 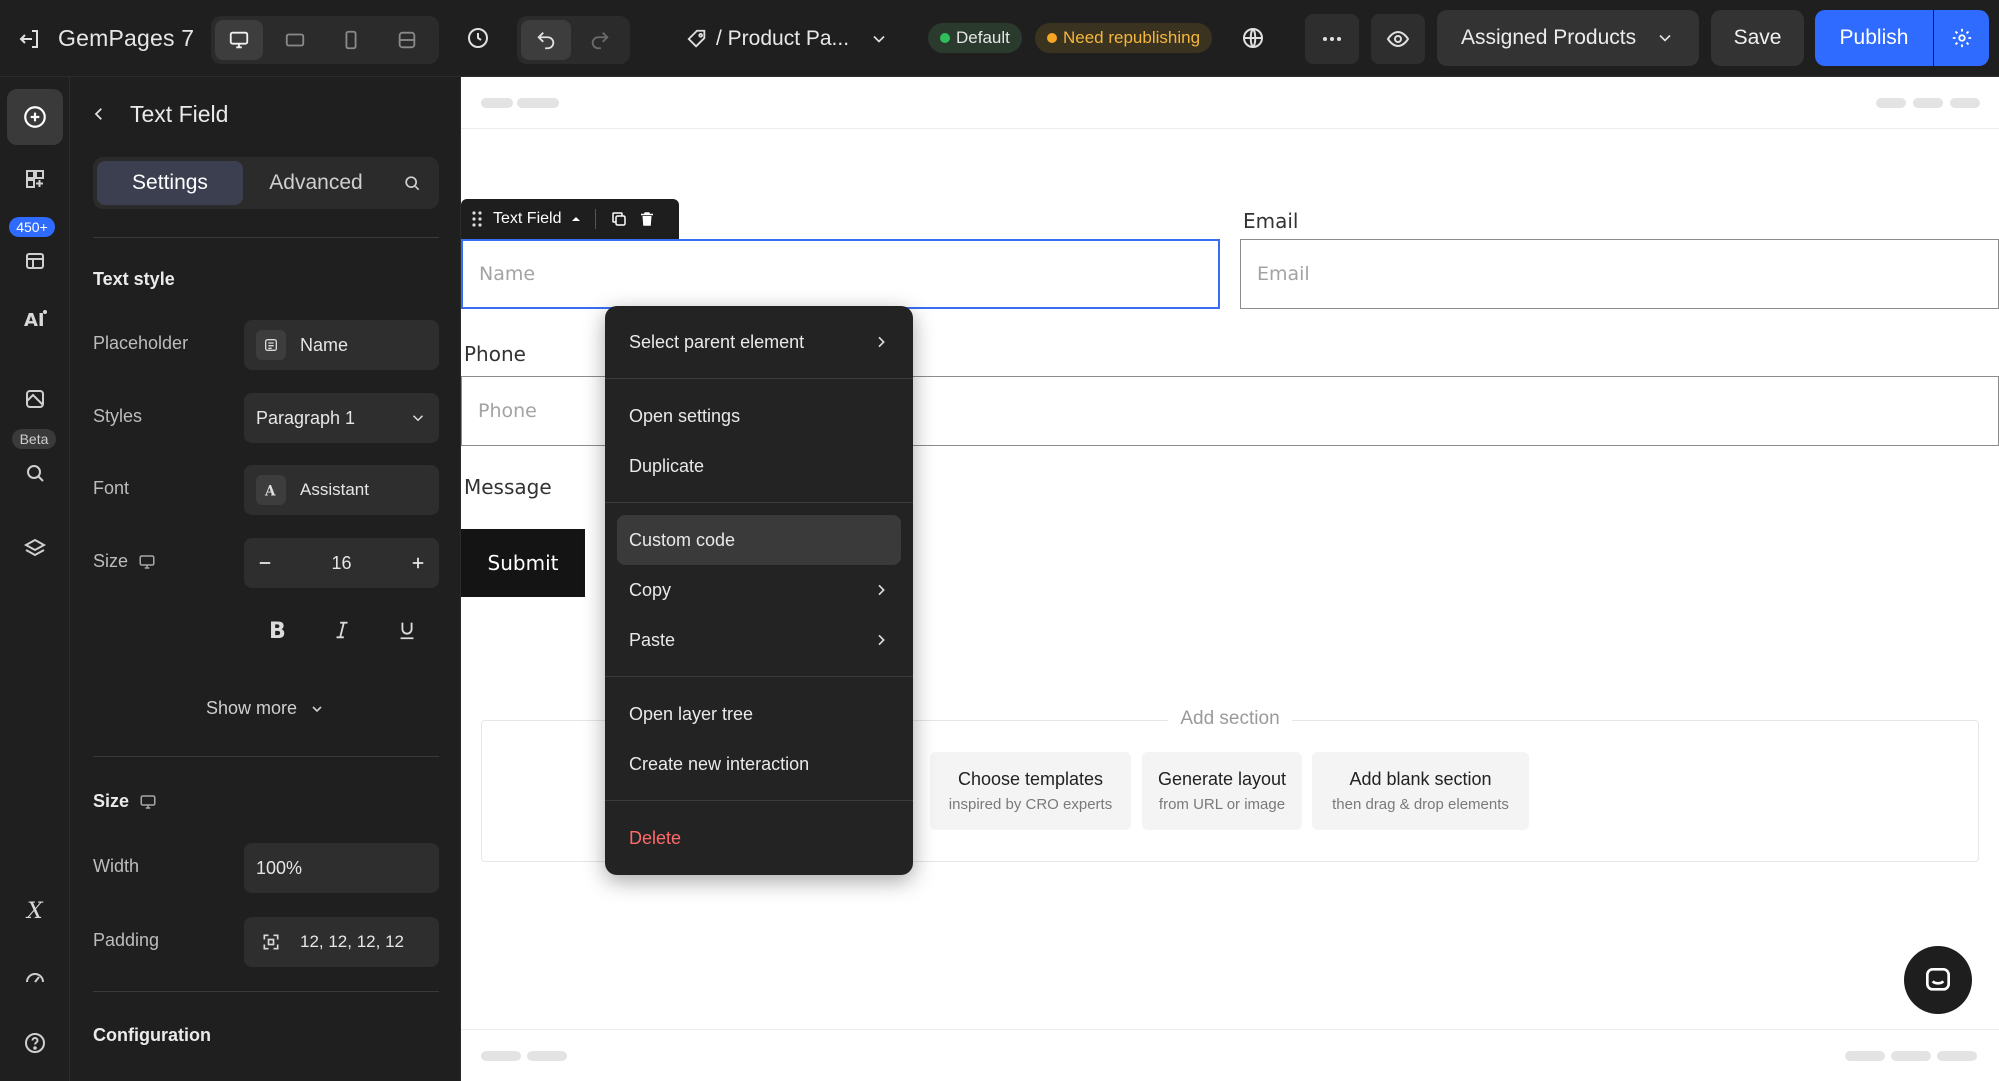 I want to click on choose-templates-button: Choose templates inspired by CRO experts, so click(x=1030, y=791).